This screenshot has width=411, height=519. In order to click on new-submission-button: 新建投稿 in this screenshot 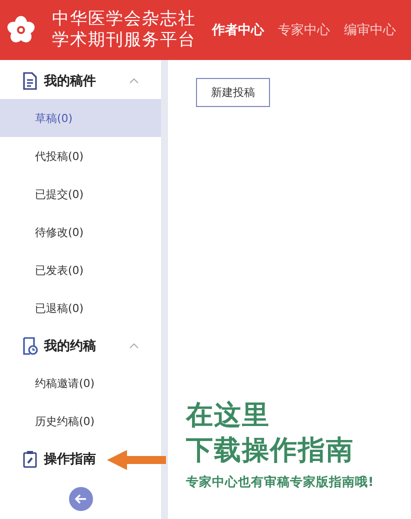, I will do `click(233, 92)`.